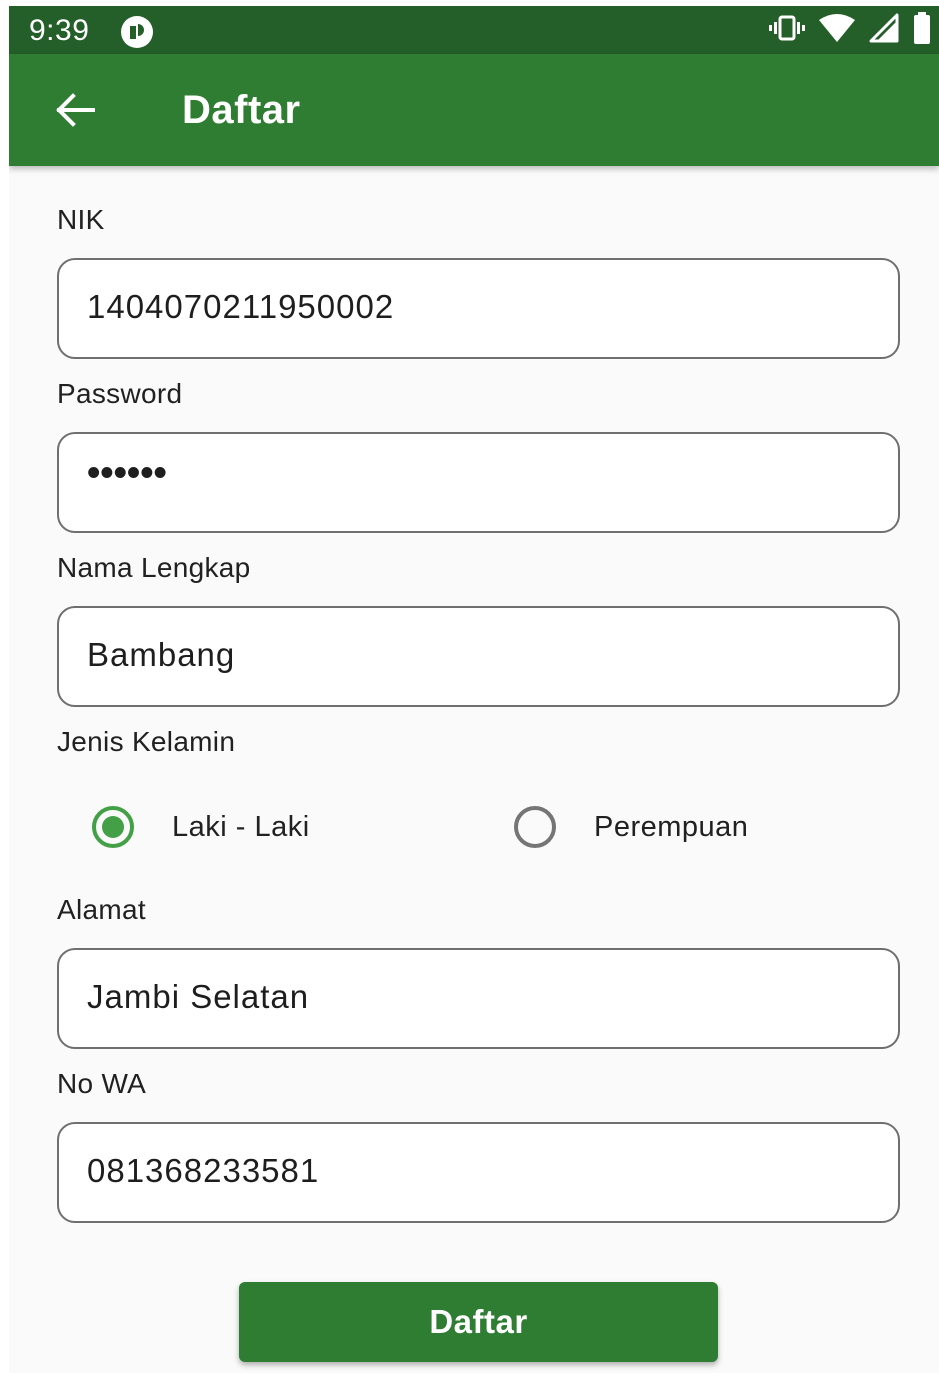  Describe the element at coordinates (137, 32) in the screenshot. I see `notification-app-icon` at that location.